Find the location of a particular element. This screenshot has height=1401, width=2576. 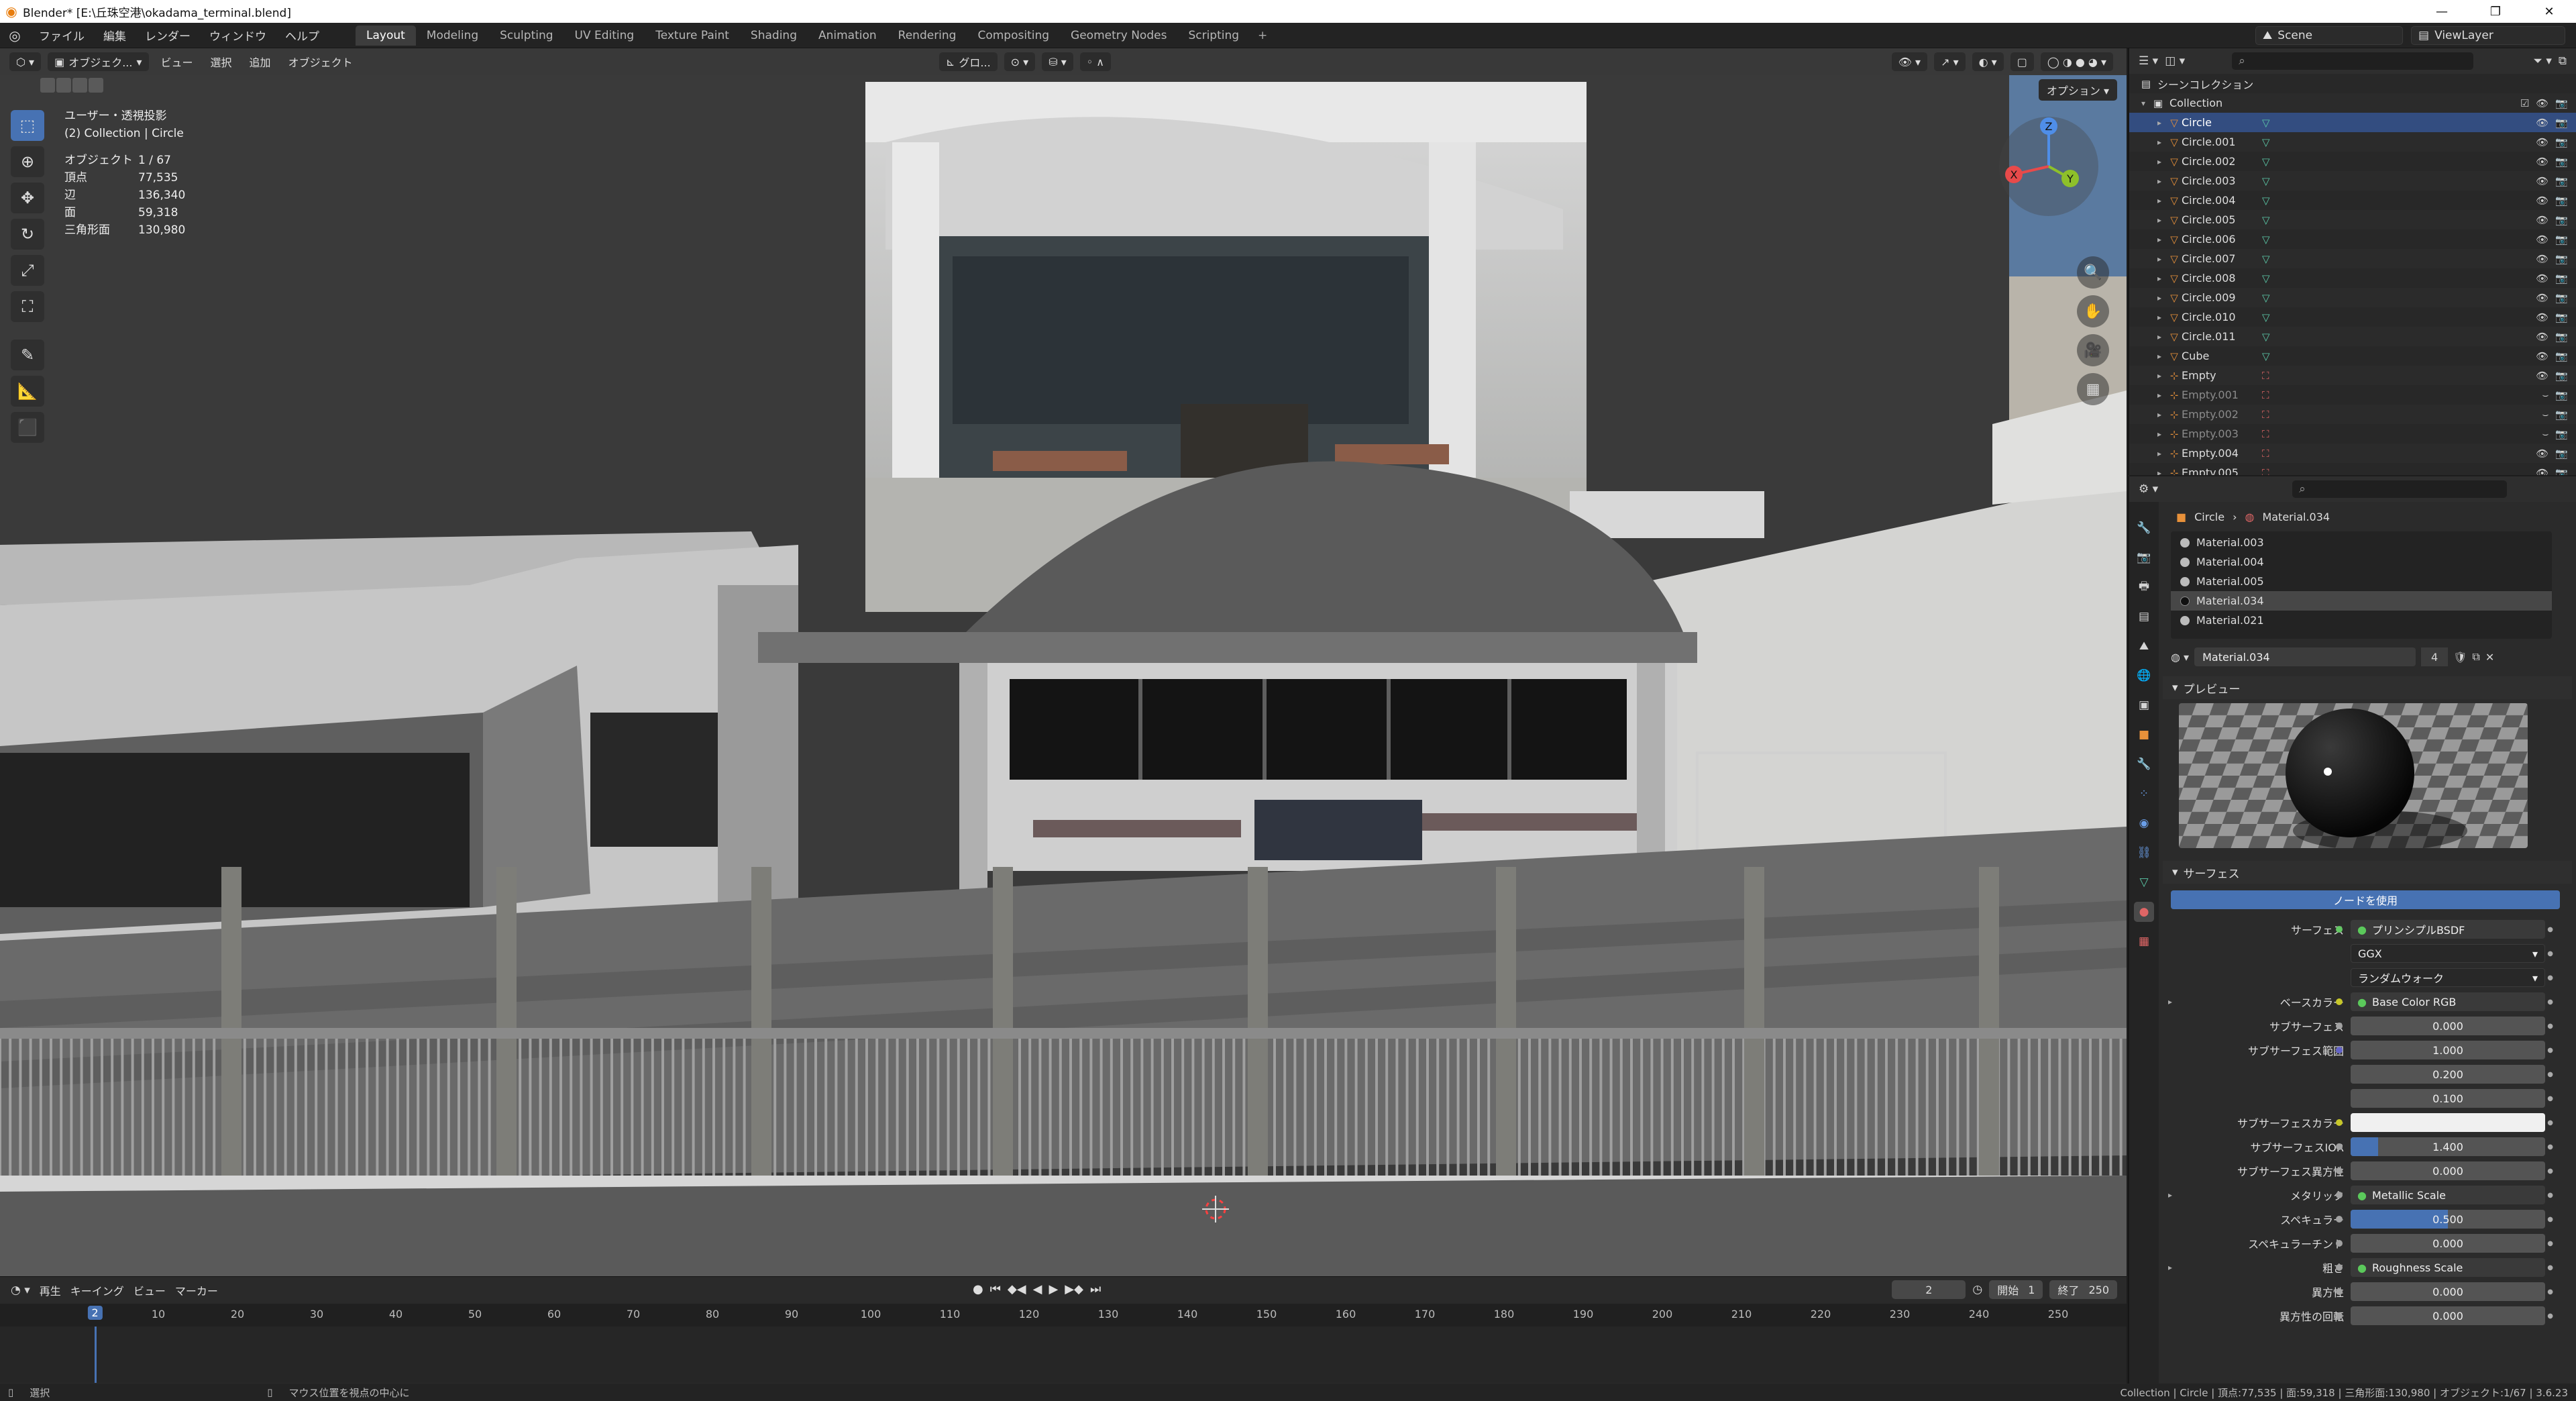

outliner-item: ▸ ▽ Circle.003 ▽ 👁 📷 is located at coordinates (2352, 181).